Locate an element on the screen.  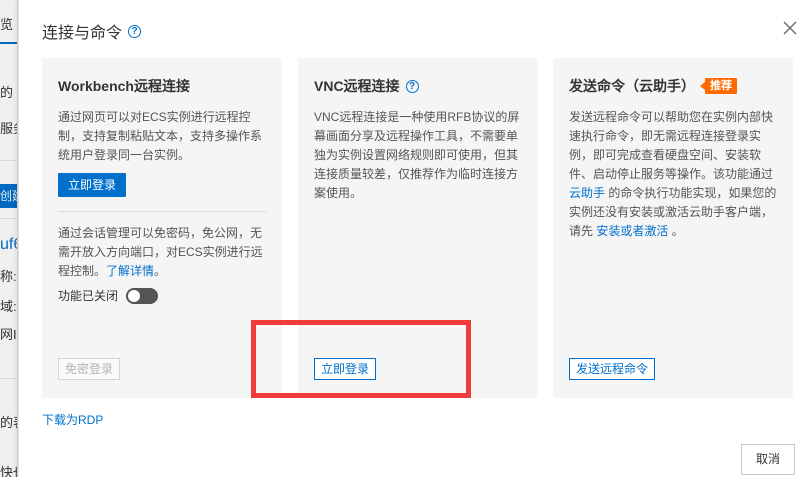
passwordless-login-button: 免密登录 is located at coordinates (89, 369).